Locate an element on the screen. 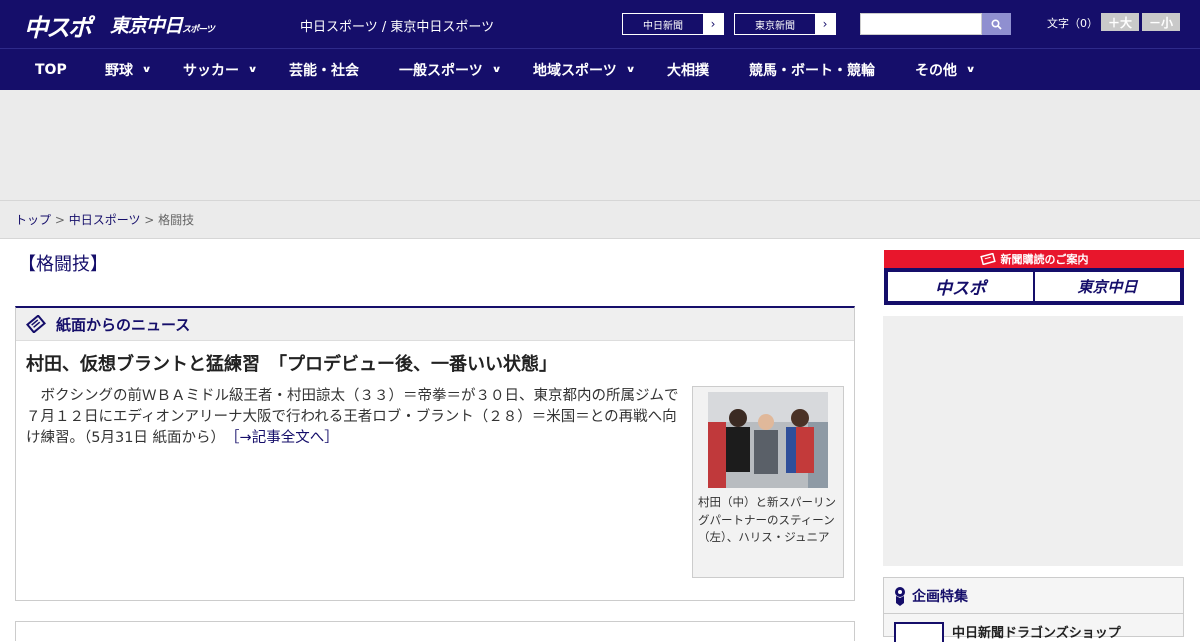 The height and width of the screenshot is (642, 1200). feature-item: 中日新聞ドラゴンズショップ is located at coordinates (1034, 632).